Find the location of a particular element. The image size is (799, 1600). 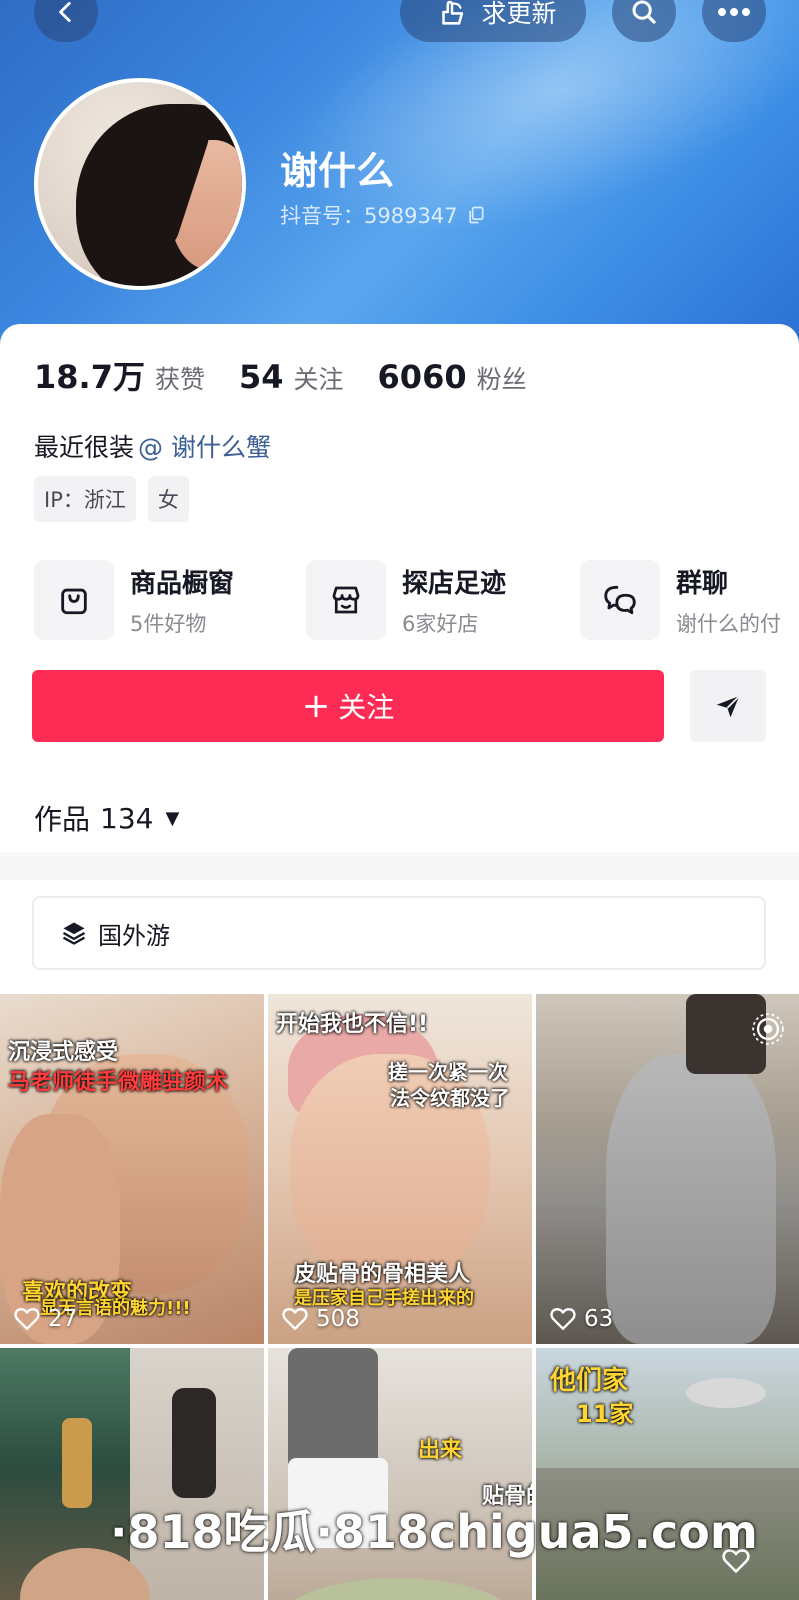

stats-row: 18.7万 获赞 54 关注 6060 粉丝 is located at coordinates (297, 375).